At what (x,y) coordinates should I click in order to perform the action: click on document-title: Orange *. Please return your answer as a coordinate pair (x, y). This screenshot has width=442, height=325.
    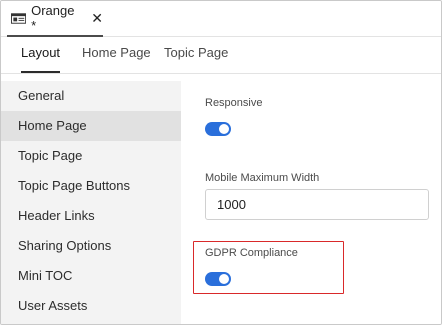
    Looking at the image, I should click on (53, 18).